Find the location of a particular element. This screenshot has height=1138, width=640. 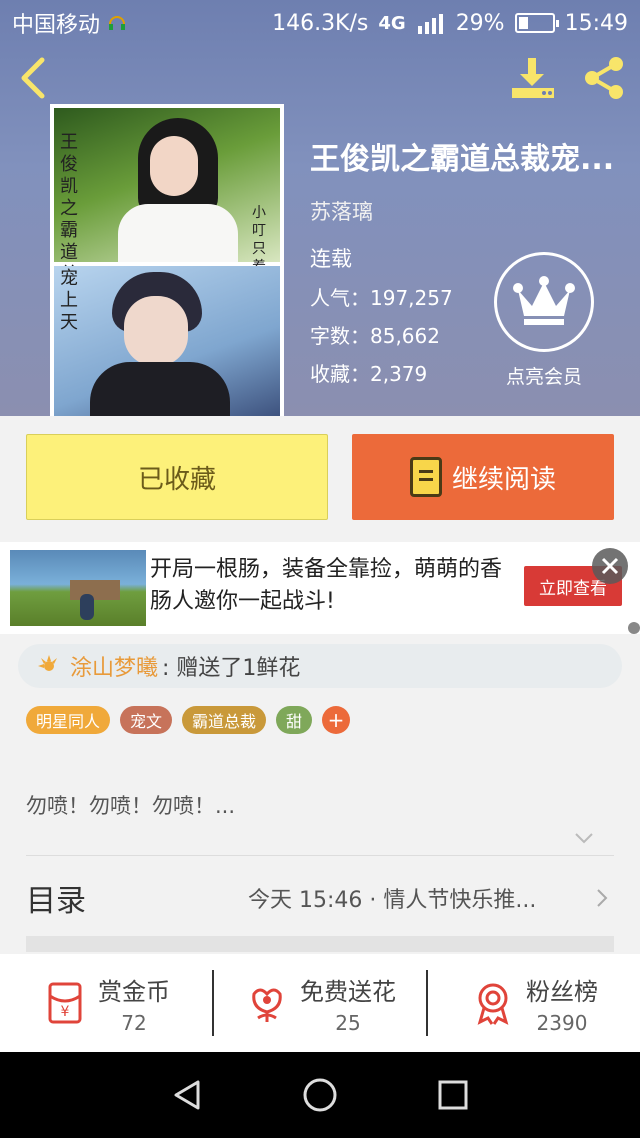

download-button is located at coordinates (533, 79).